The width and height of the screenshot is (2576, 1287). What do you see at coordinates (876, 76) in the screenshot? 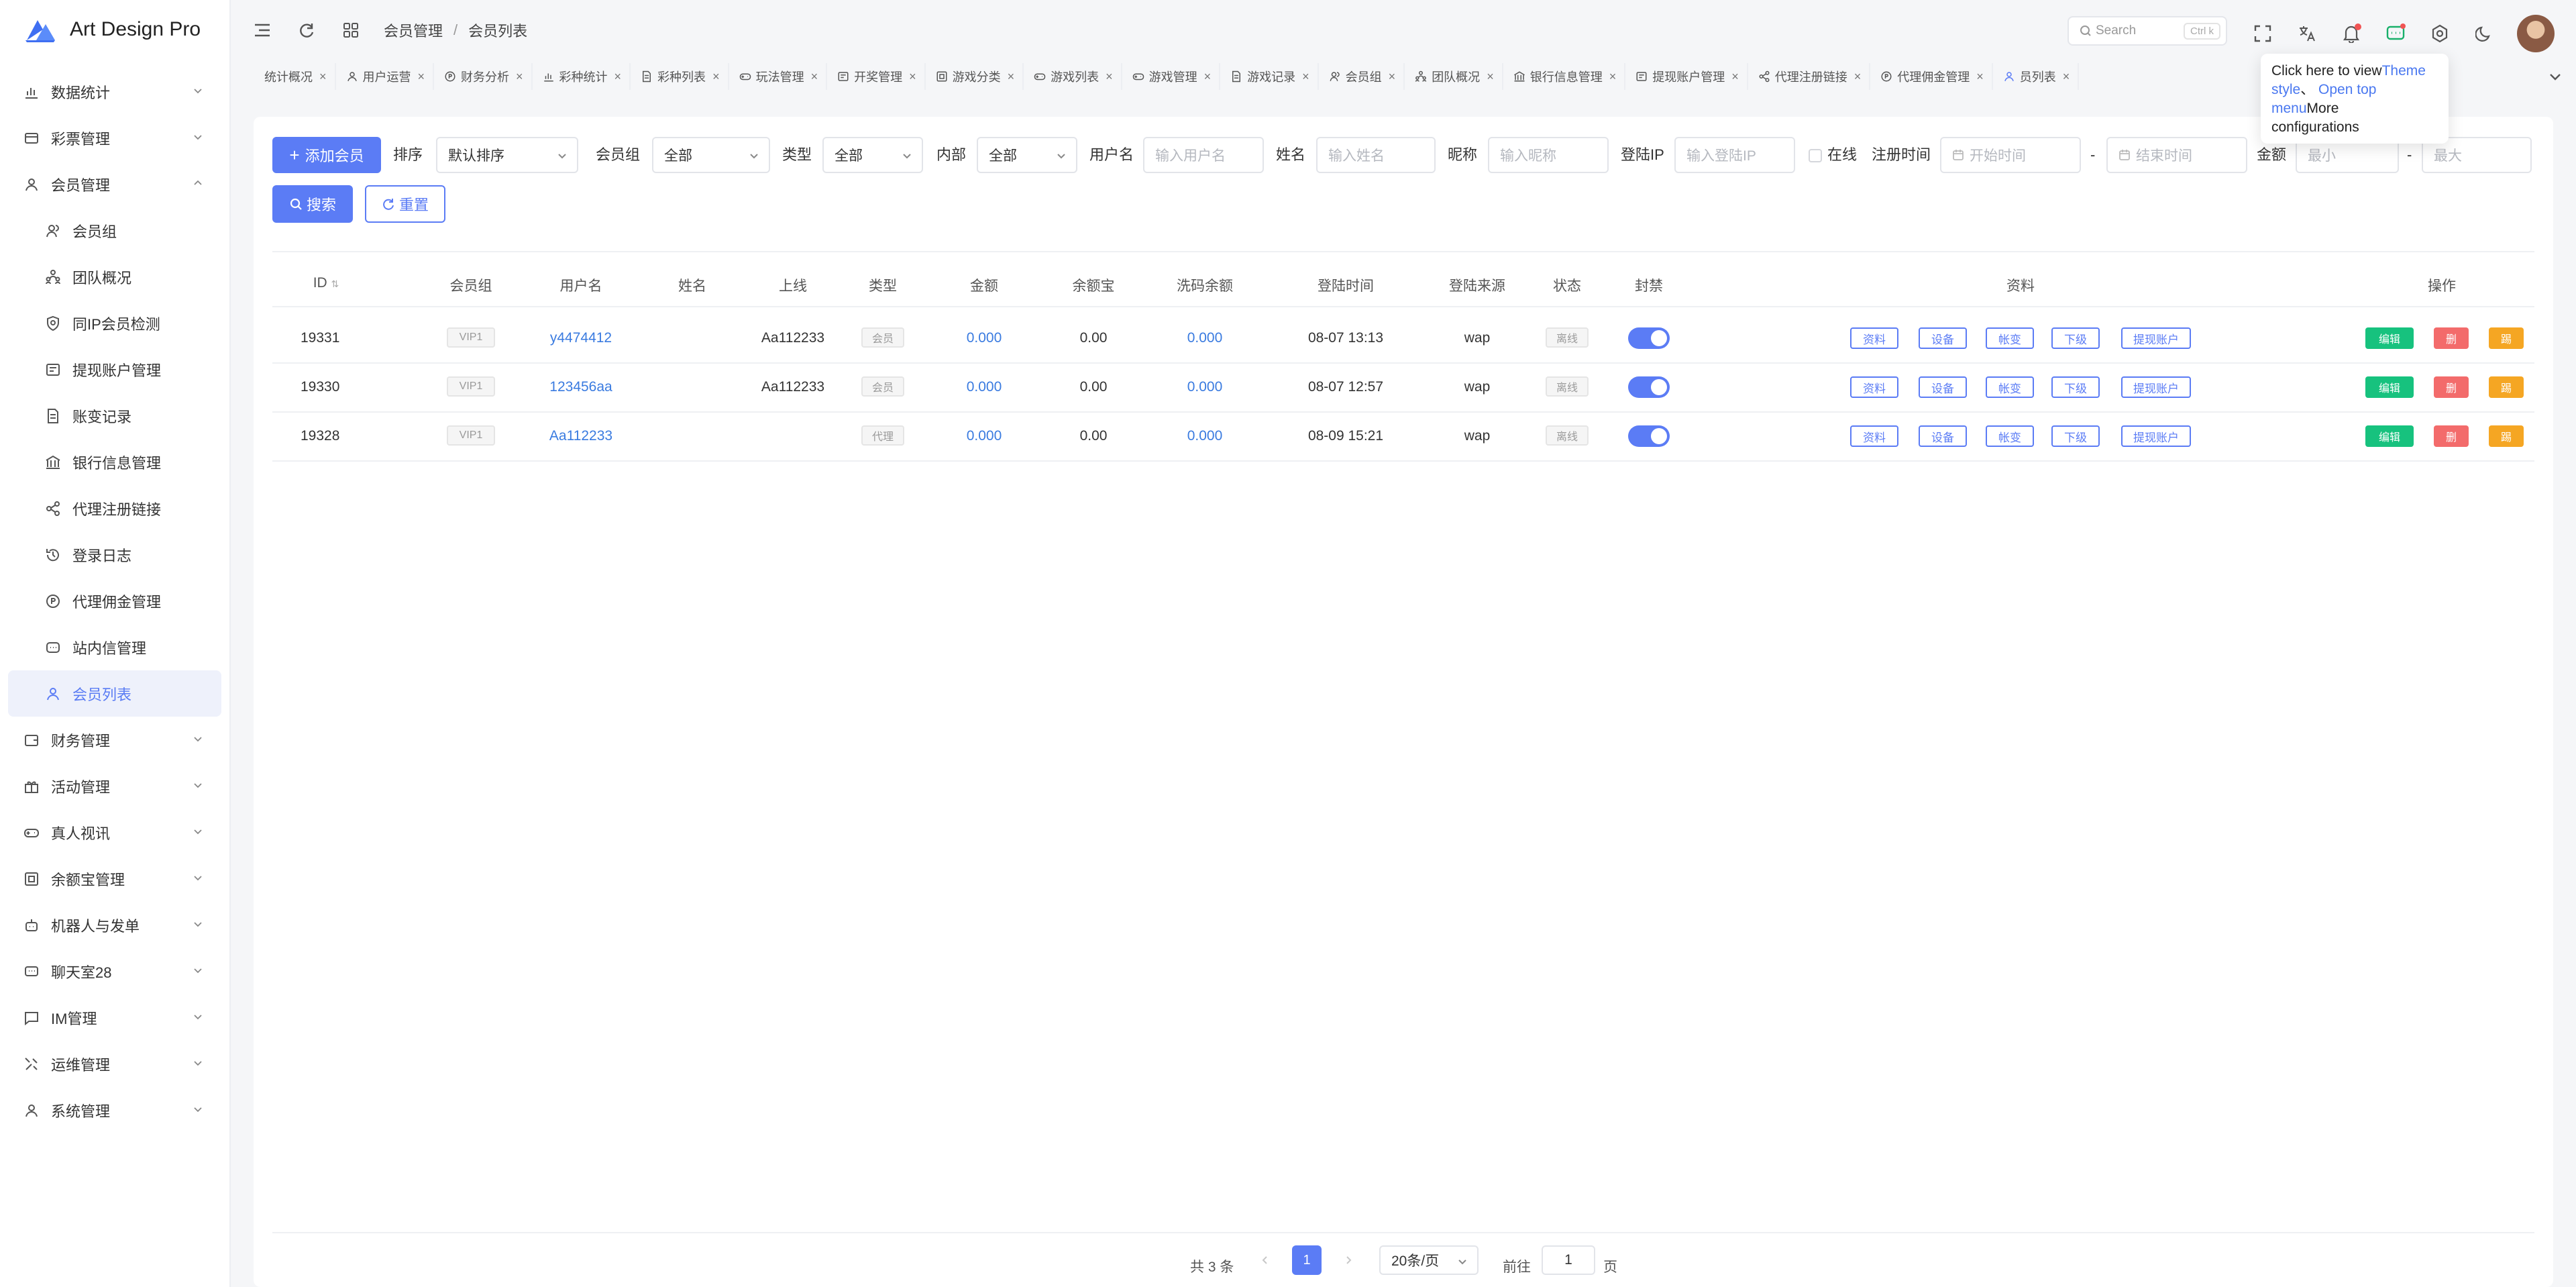
I see `tab: 开奖管理 ×` at bounding box center [876, 76].